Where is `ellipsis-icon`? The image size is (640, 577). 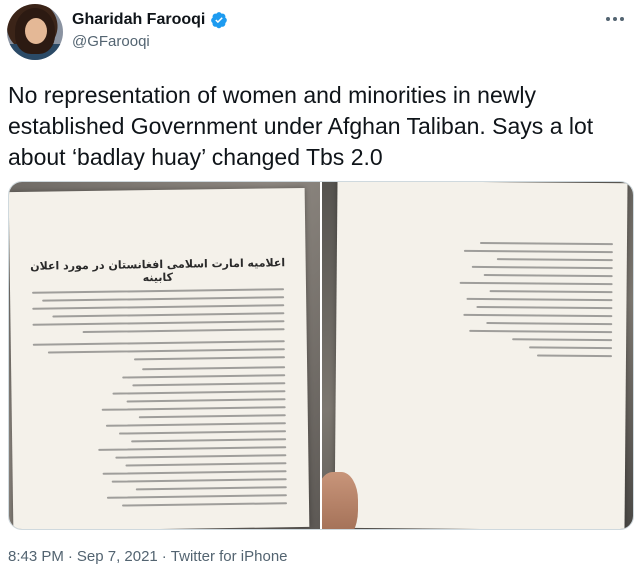 ellipsis-icon is located at coordinates (615, 19).